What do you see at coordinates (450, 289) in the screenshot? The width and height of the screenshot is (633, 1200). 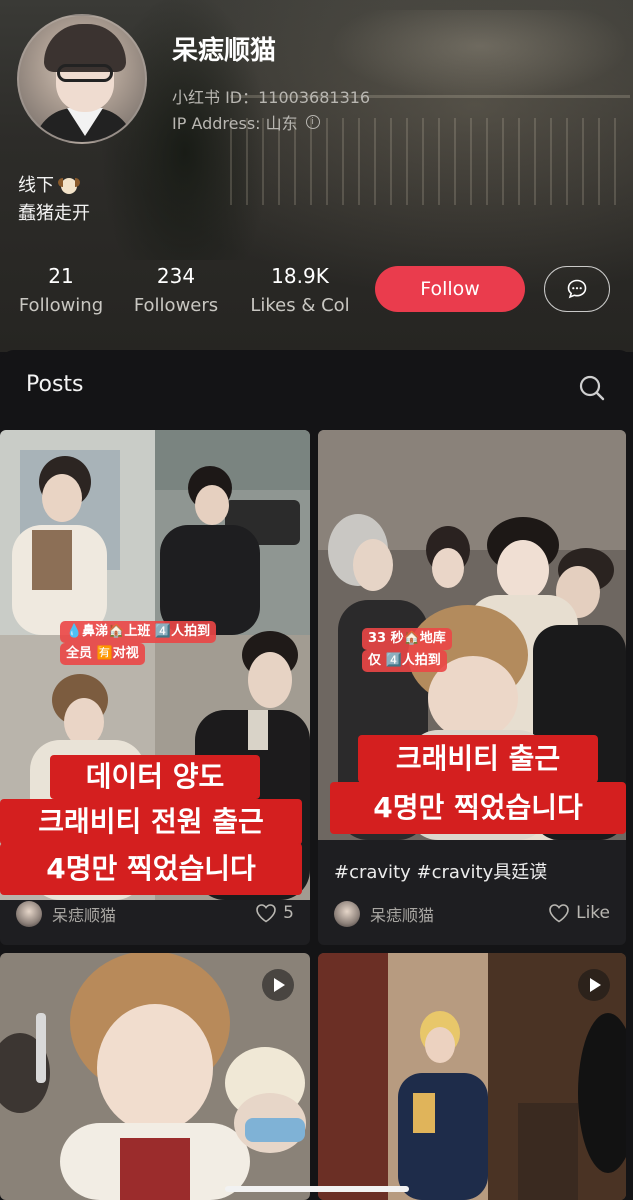 I see `follow-button: Follow` at bounding box center [450, 289].